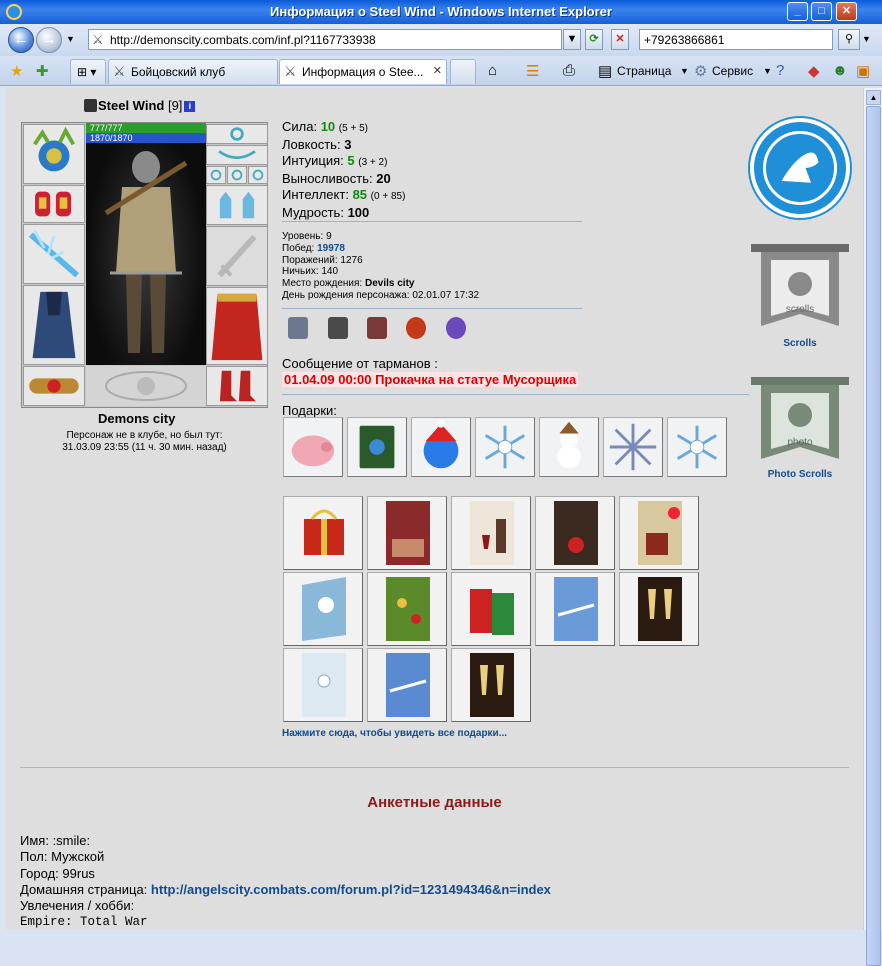  What do you see at coordinates (88, 71) in the screenshot?
I see `quick-tabs-button: ⊞ ▾` at bounding box center [88, 71].